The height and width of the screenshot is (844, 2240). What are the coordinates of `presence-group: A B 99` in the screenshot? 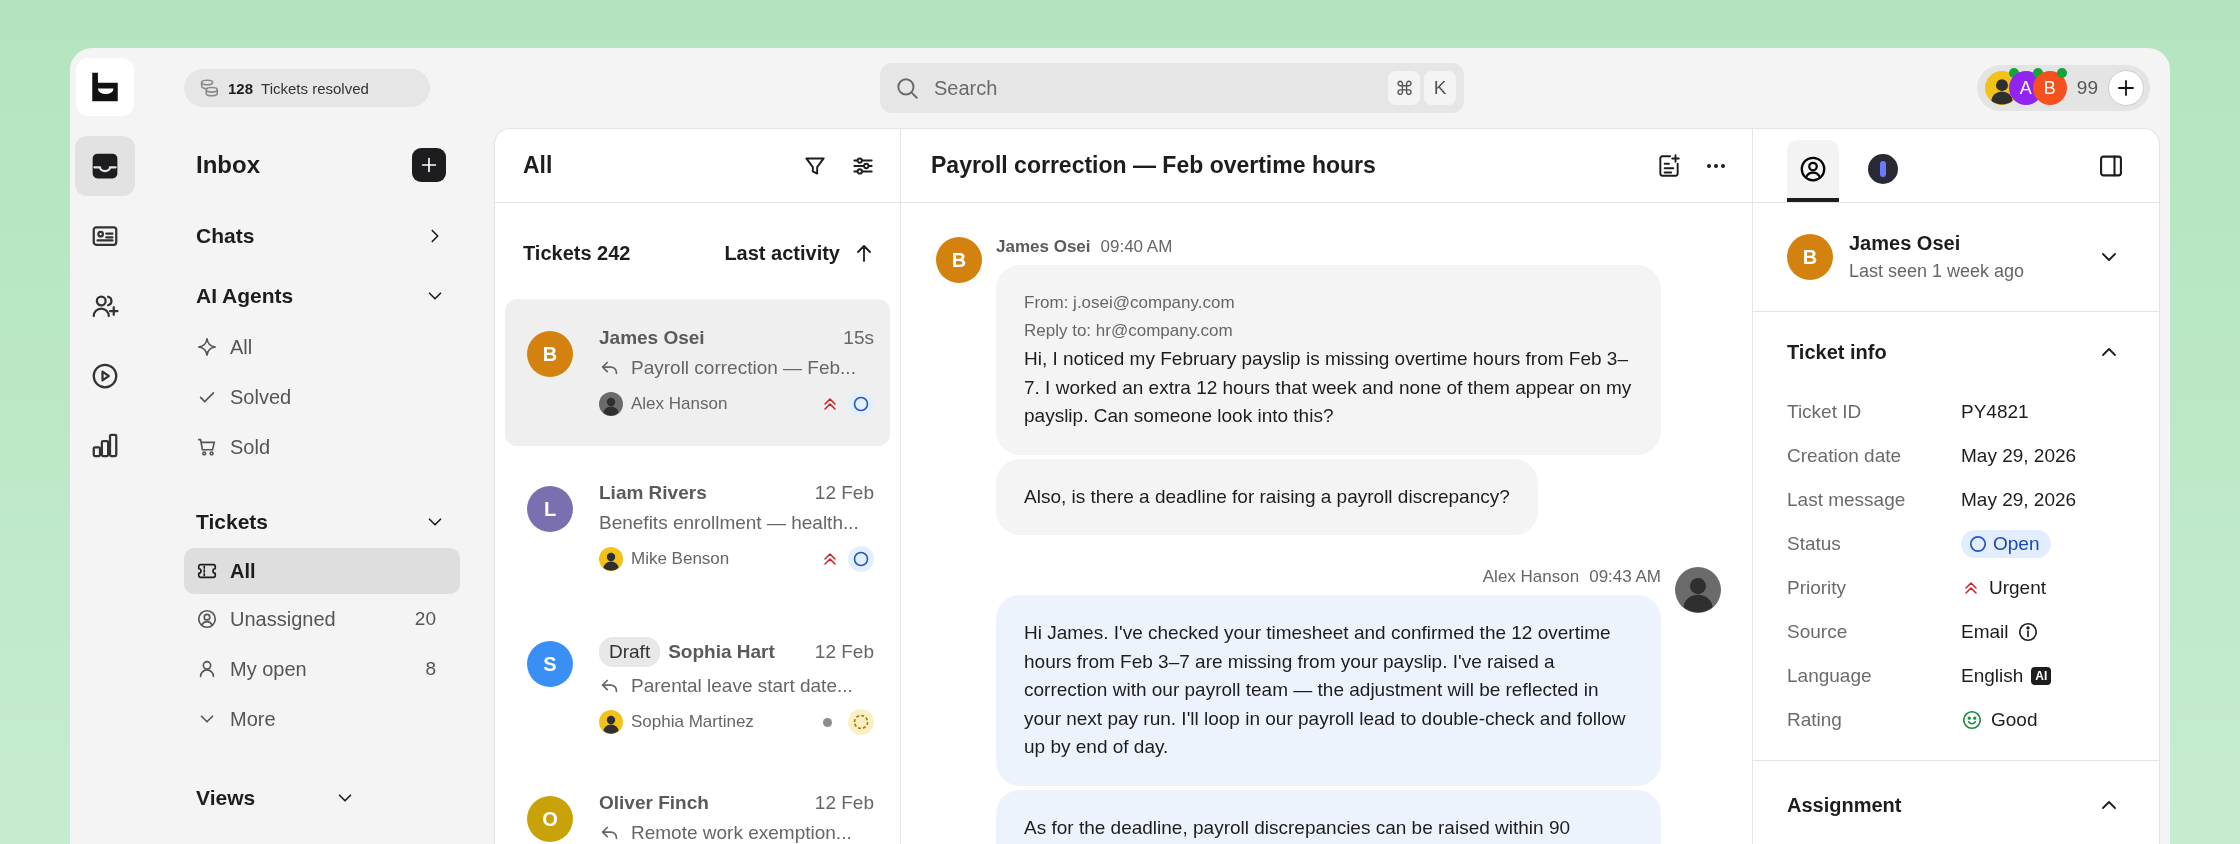 It's located at (2063, 88).